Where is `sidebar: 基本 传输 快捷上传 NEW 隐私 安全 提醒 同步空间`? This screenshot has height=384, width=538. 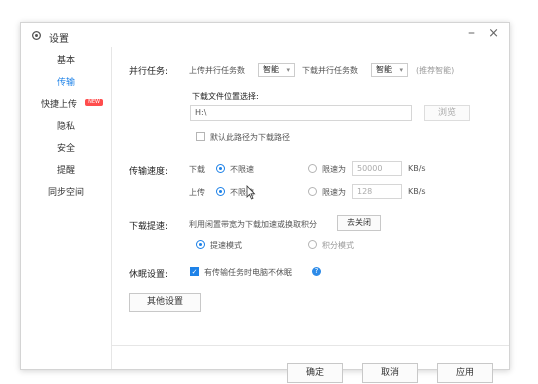 sidebar: 基本 传输 快捷上传 NEW 隐私 安全 提醒 同步空间 is located at coordinates (66, 208).